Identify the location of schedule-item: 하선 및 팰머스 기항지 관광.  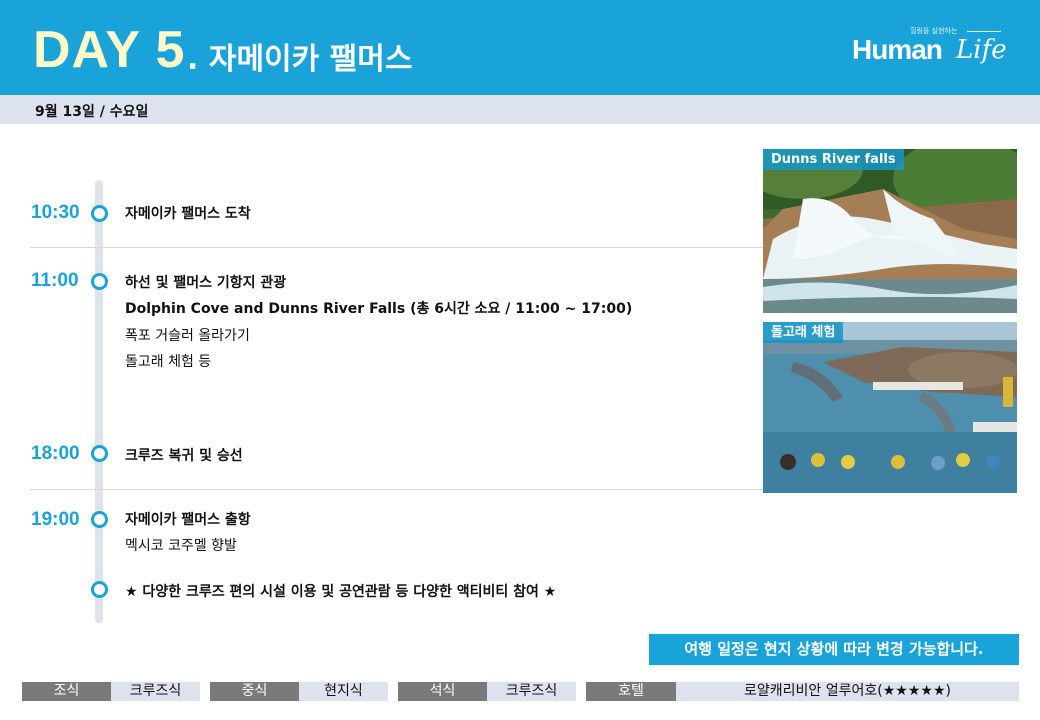
(206, 283).